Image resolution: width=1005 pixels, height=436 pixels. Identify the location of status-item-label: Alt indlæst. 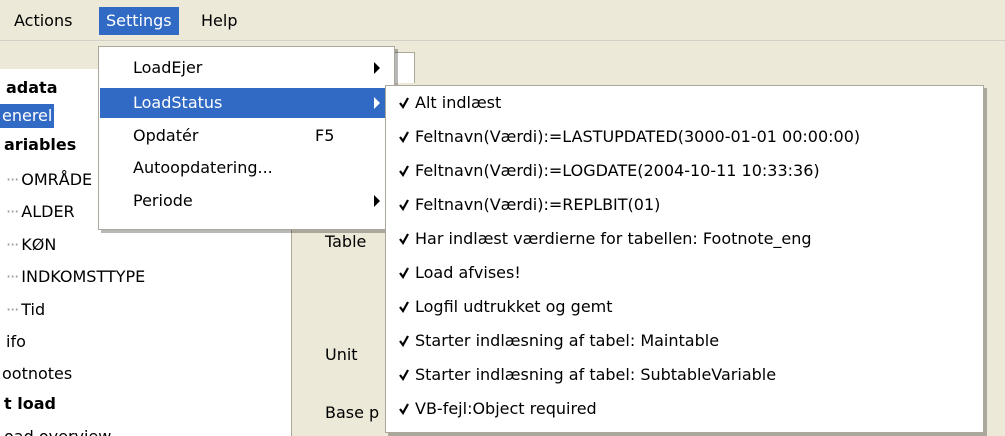
(458, 102).